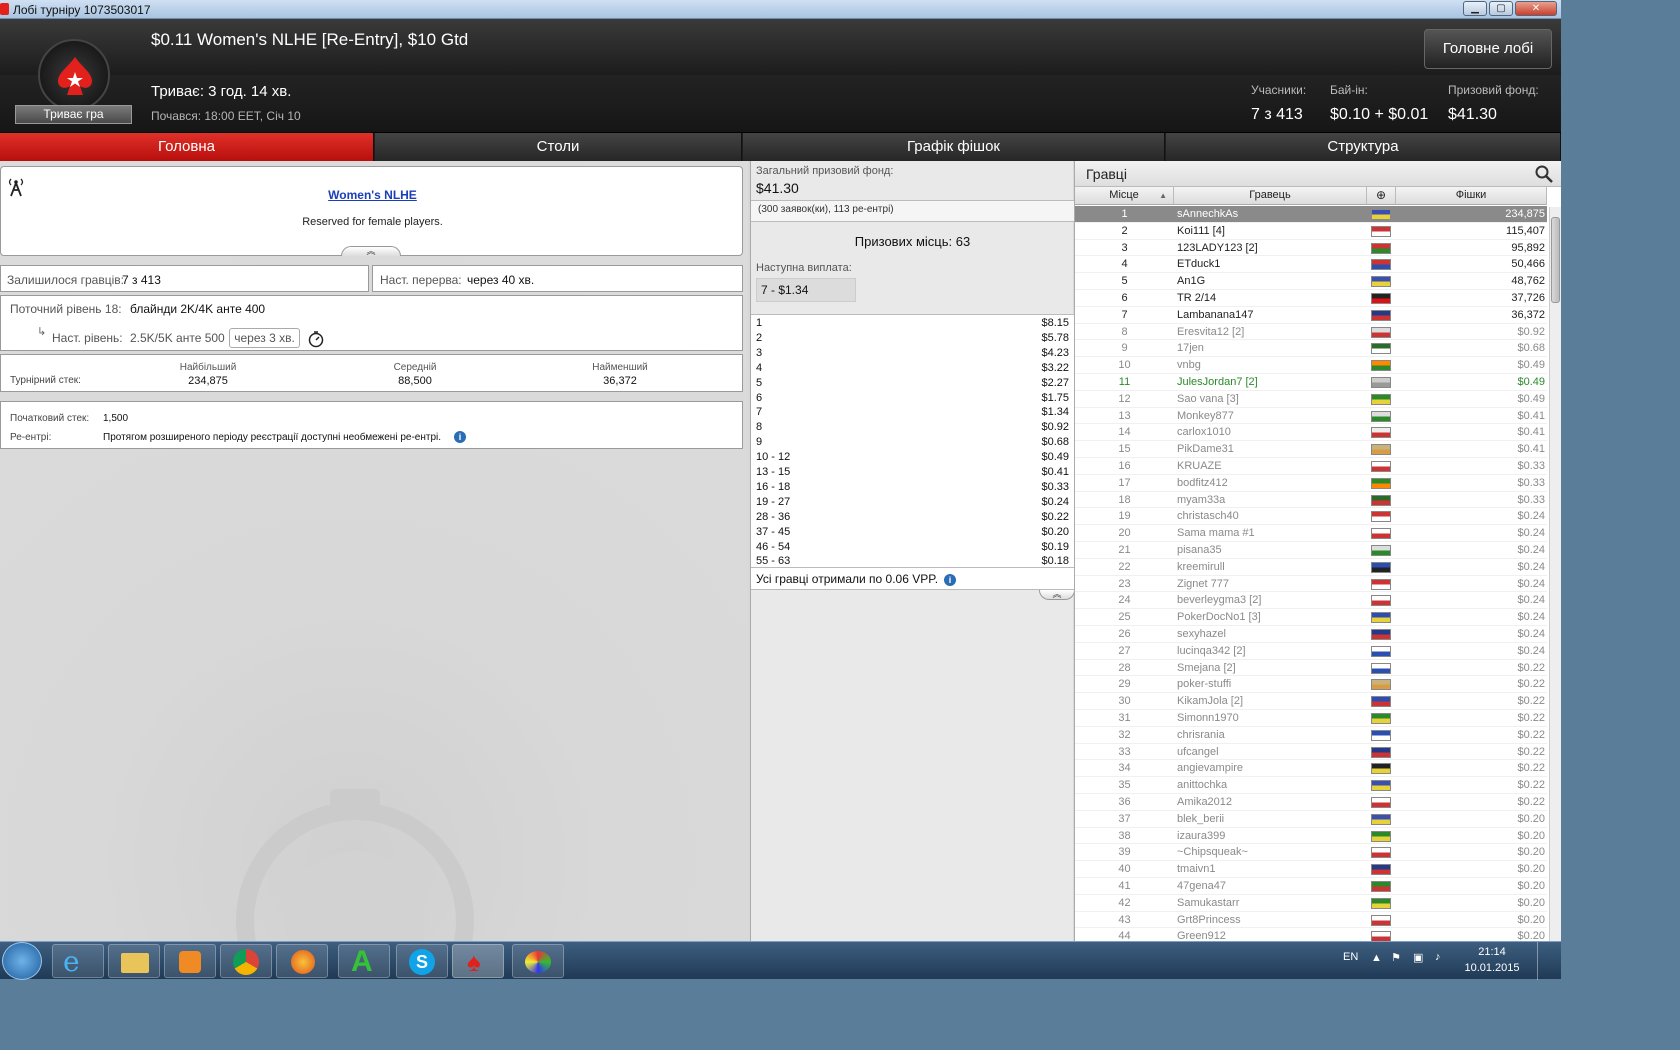  Describe the element at coordinates (1311, 399) in the screenshot. I see `player-row: 12 Sao vana [3] $0.49` at that location.